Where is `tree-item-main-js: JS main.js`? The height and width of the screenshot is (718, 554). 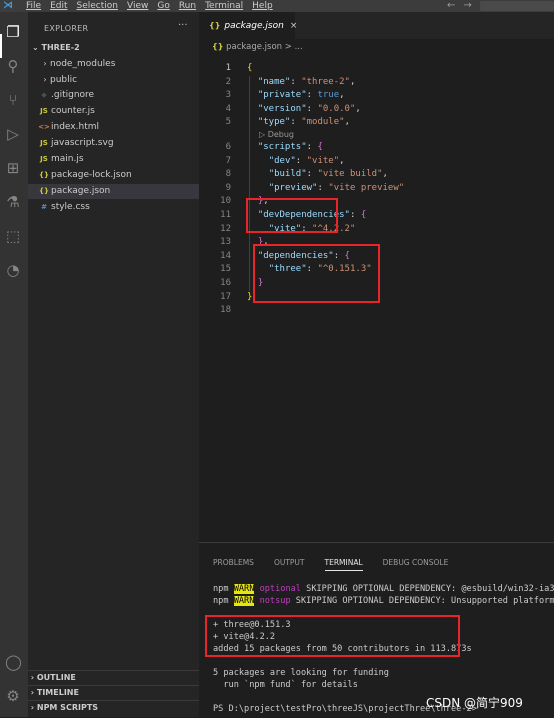
tree-item-main-js: JS main.js is located at coordinates (113, 159).